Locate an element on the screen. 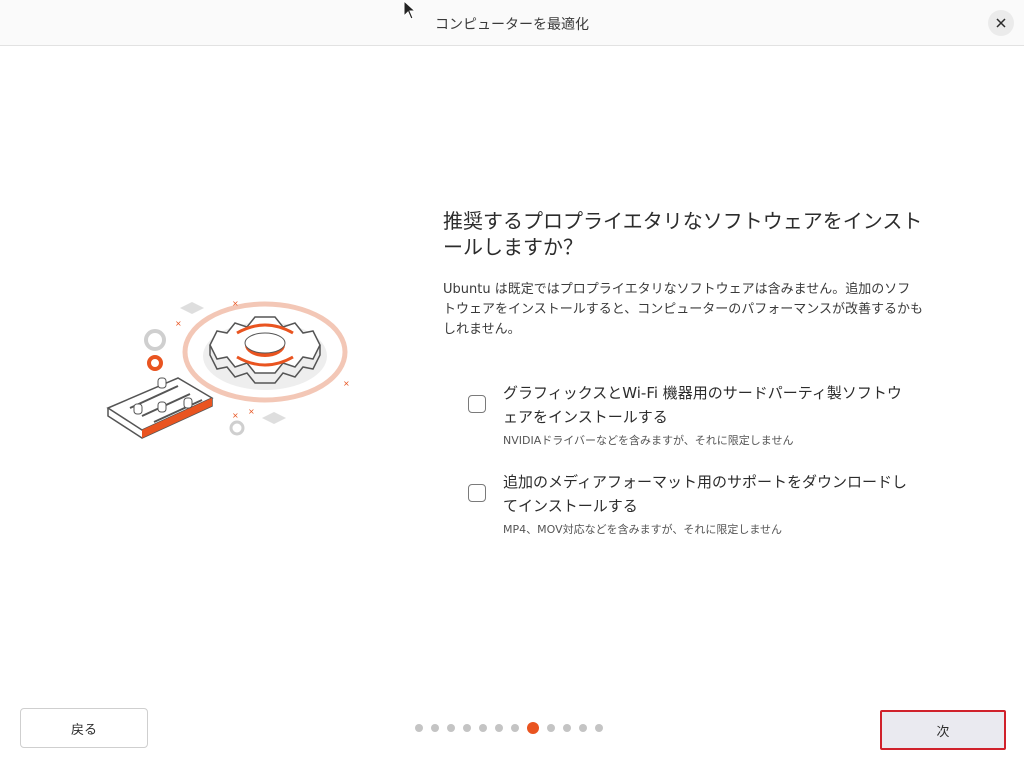 This screenshot has height=768, width=1024. close-icon is located at coordinates (1001, 23).